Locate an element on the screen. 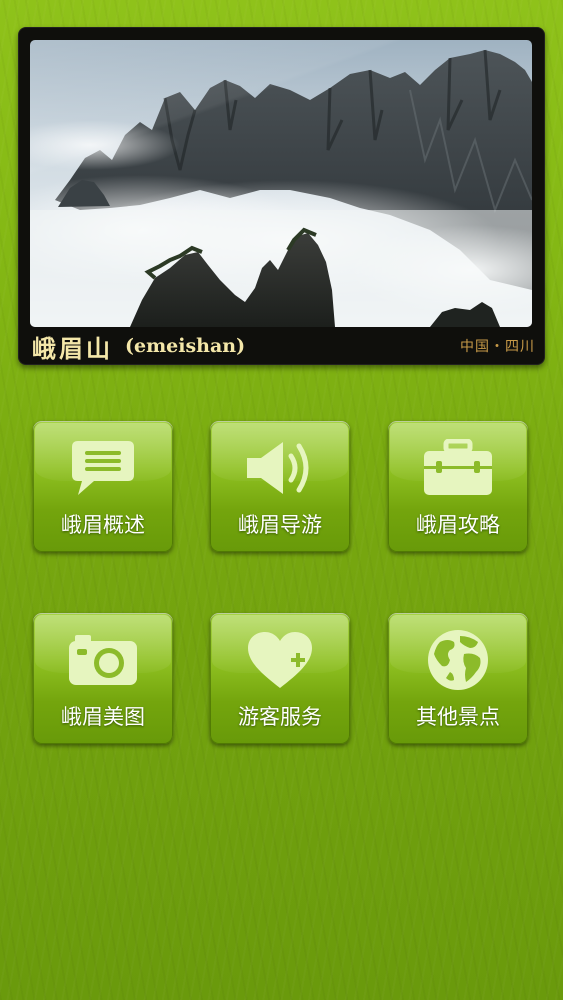 The height and width of the screenshot is (1000, 563). camera-icon is located at coordinates (103, 660).